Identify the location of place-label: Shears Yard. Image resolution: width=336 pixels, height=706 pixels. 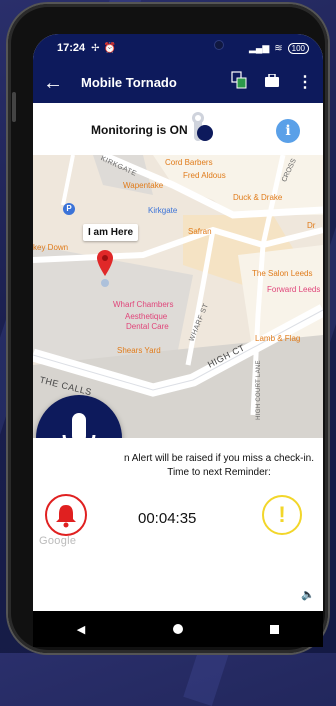
(139, 350).